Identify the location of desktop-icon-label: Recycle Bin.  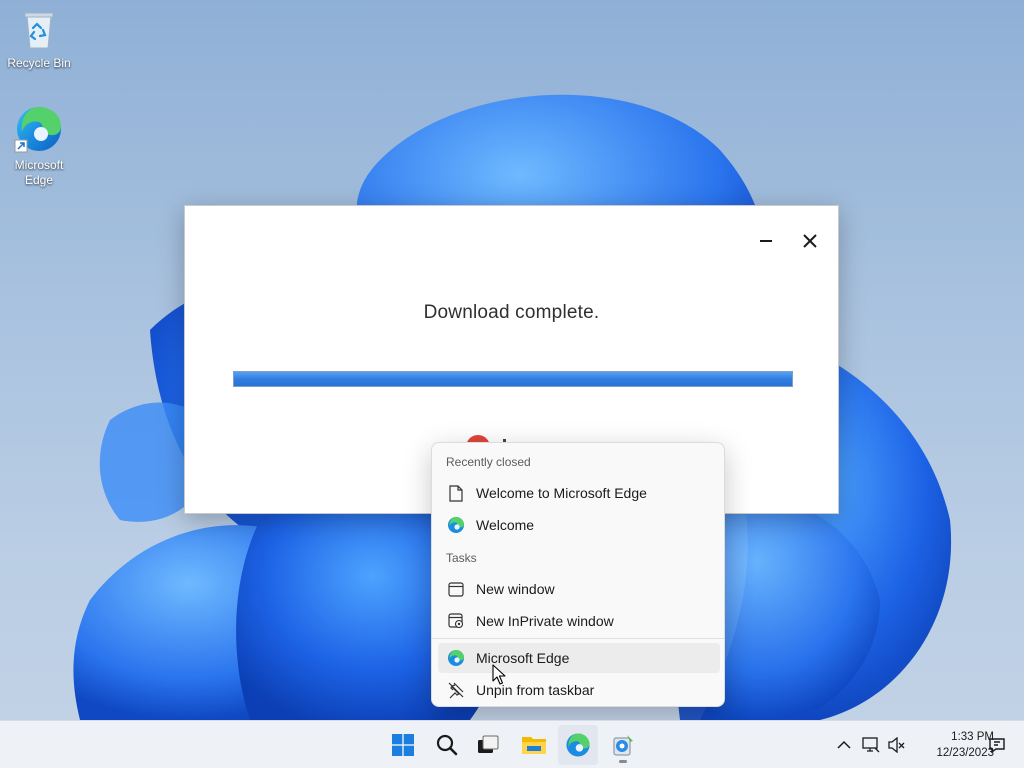
(39, 63).